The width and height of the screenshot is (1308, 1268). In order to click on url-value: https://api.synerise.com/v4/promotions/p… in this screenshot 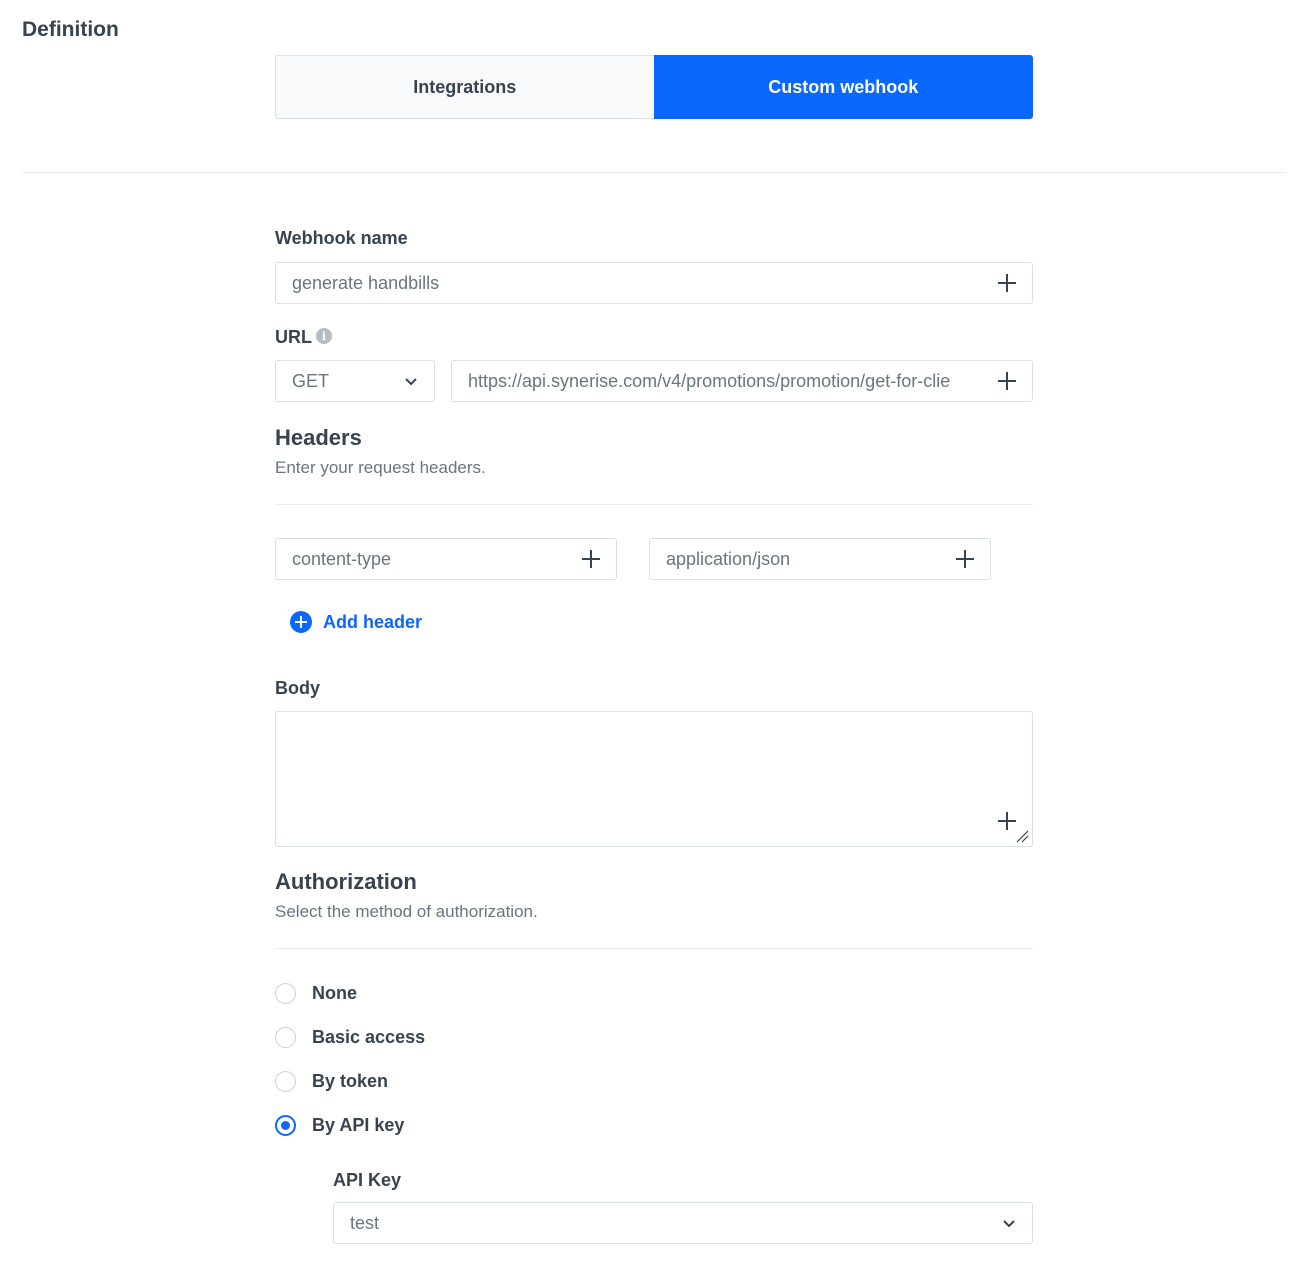, I will do `click(709, 380)`.